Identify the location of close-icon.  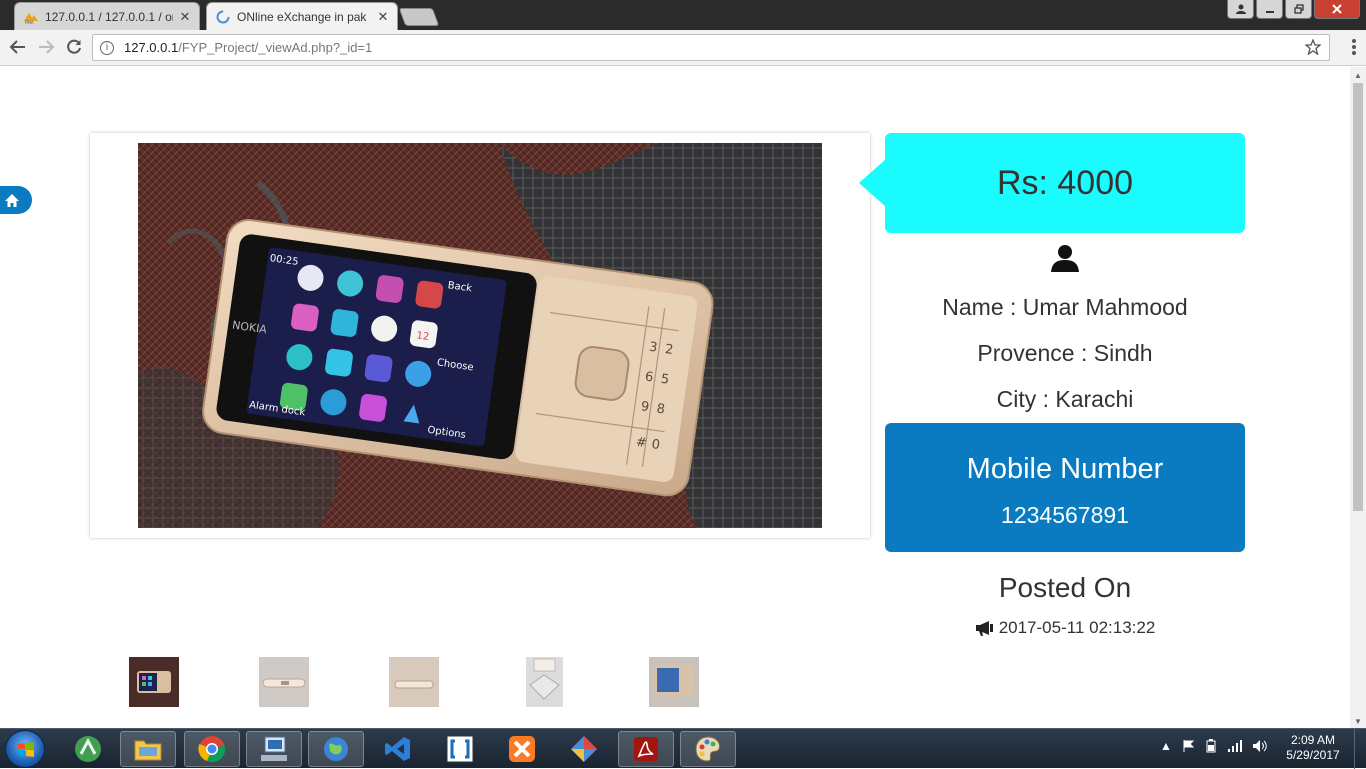
(1337, 9).